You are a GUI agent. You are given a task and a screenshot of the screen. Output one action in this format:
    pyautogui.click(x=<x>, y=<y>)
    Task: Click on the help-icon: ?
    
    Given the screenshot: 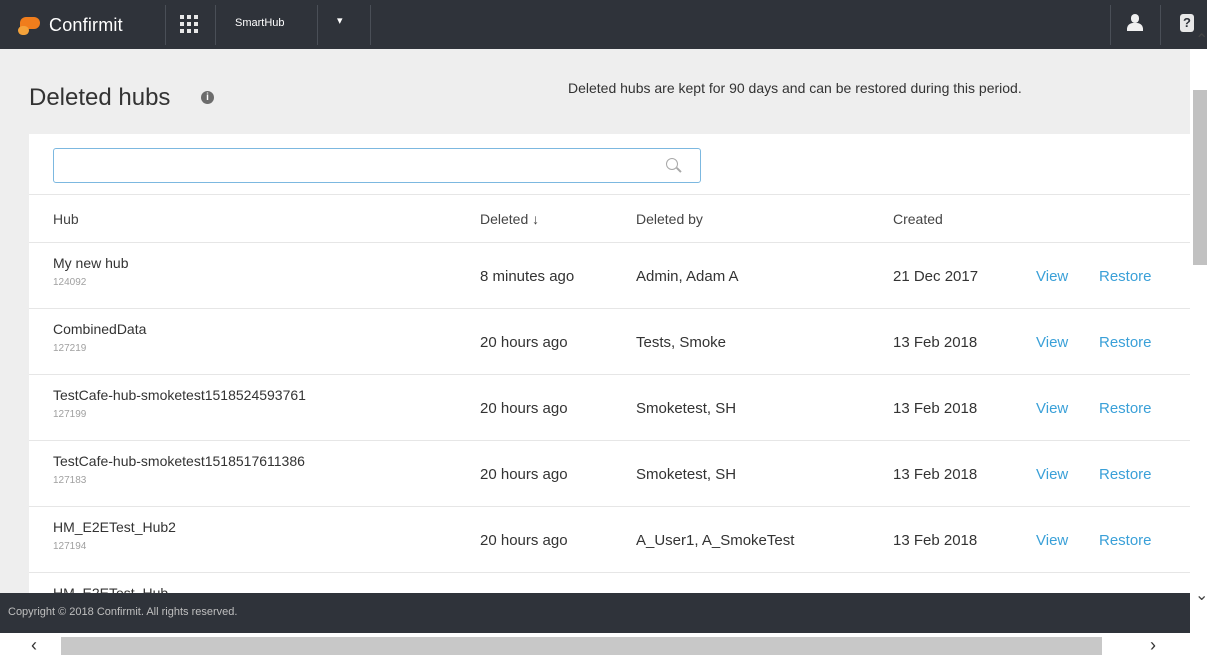 What is the action you would take?
    pyautogui.click(x=1187, y=23)
    